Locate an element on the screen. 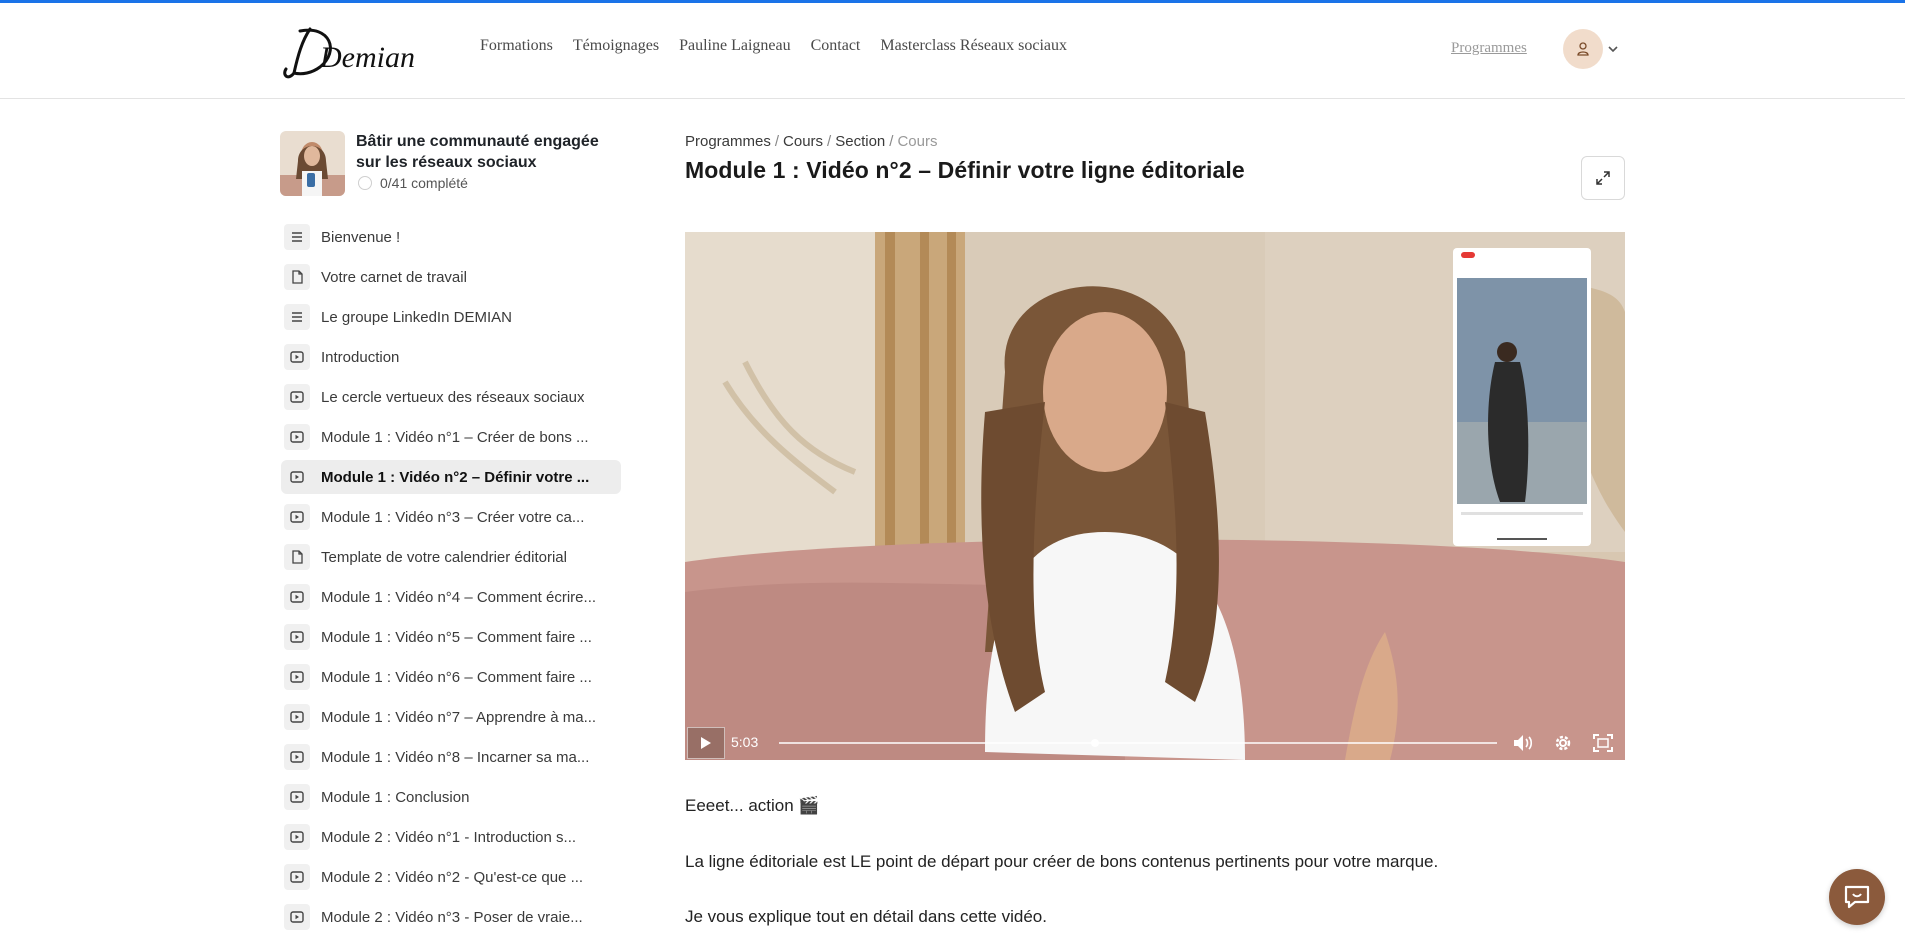 The image size is (1905, 944). video-time: 5:03 is located at coordinates (745, 742).